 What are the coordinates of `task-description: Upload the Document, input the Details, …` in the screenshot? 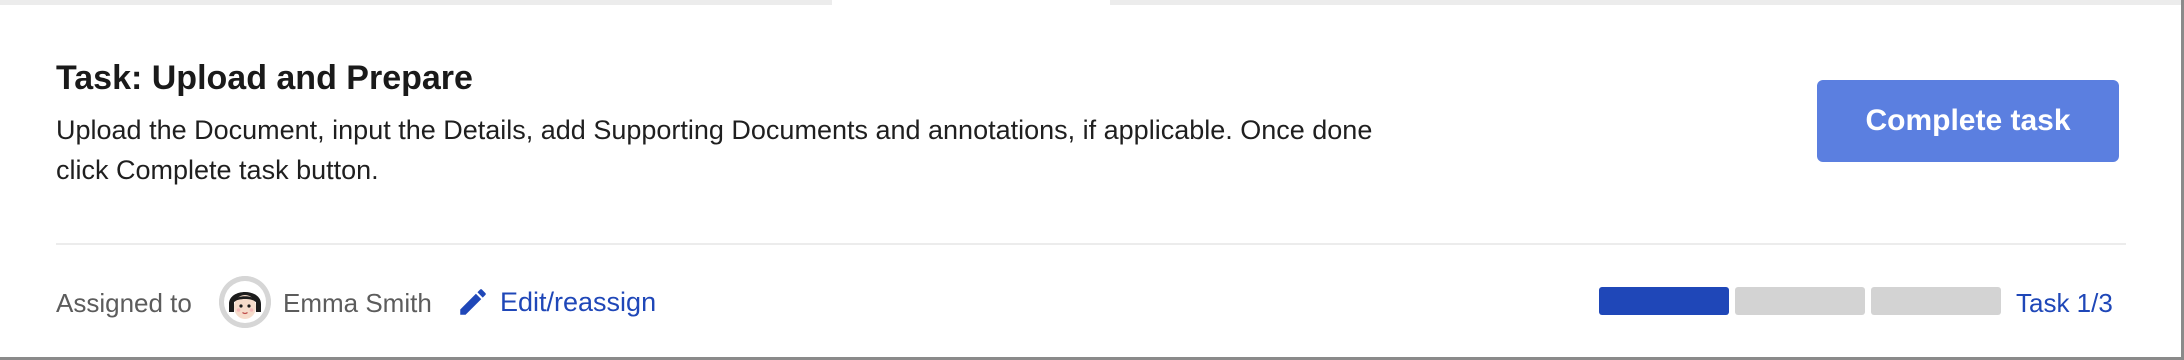 It's located at (714, 150).